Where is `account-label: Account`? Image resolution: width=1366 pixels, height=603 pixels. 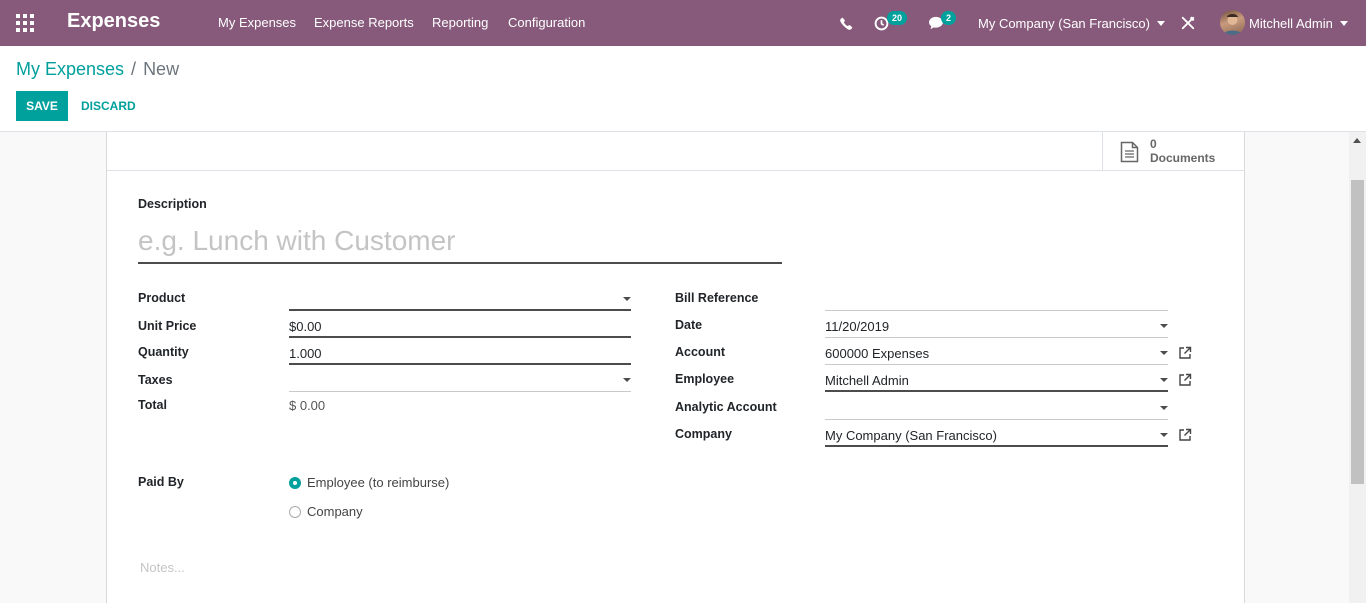 account-label: Account is located at coordinates (700, 352).